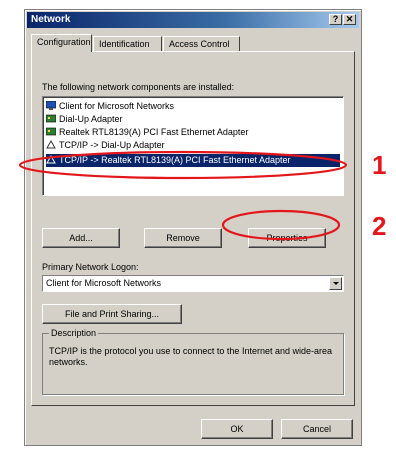  Describe the element at coordinates (287, 238) in the screenshot. I see `properties-button: Properties` at that location.